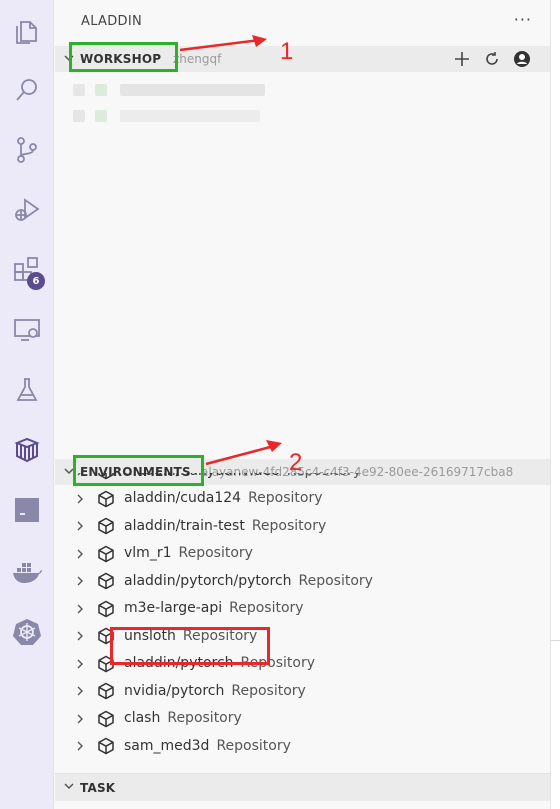 This screenshot has width=560, height=809. What do you see at coordinates (98, 787) in the screenshot?
I see `task-title: TASK` at bounding box center [98, 787].